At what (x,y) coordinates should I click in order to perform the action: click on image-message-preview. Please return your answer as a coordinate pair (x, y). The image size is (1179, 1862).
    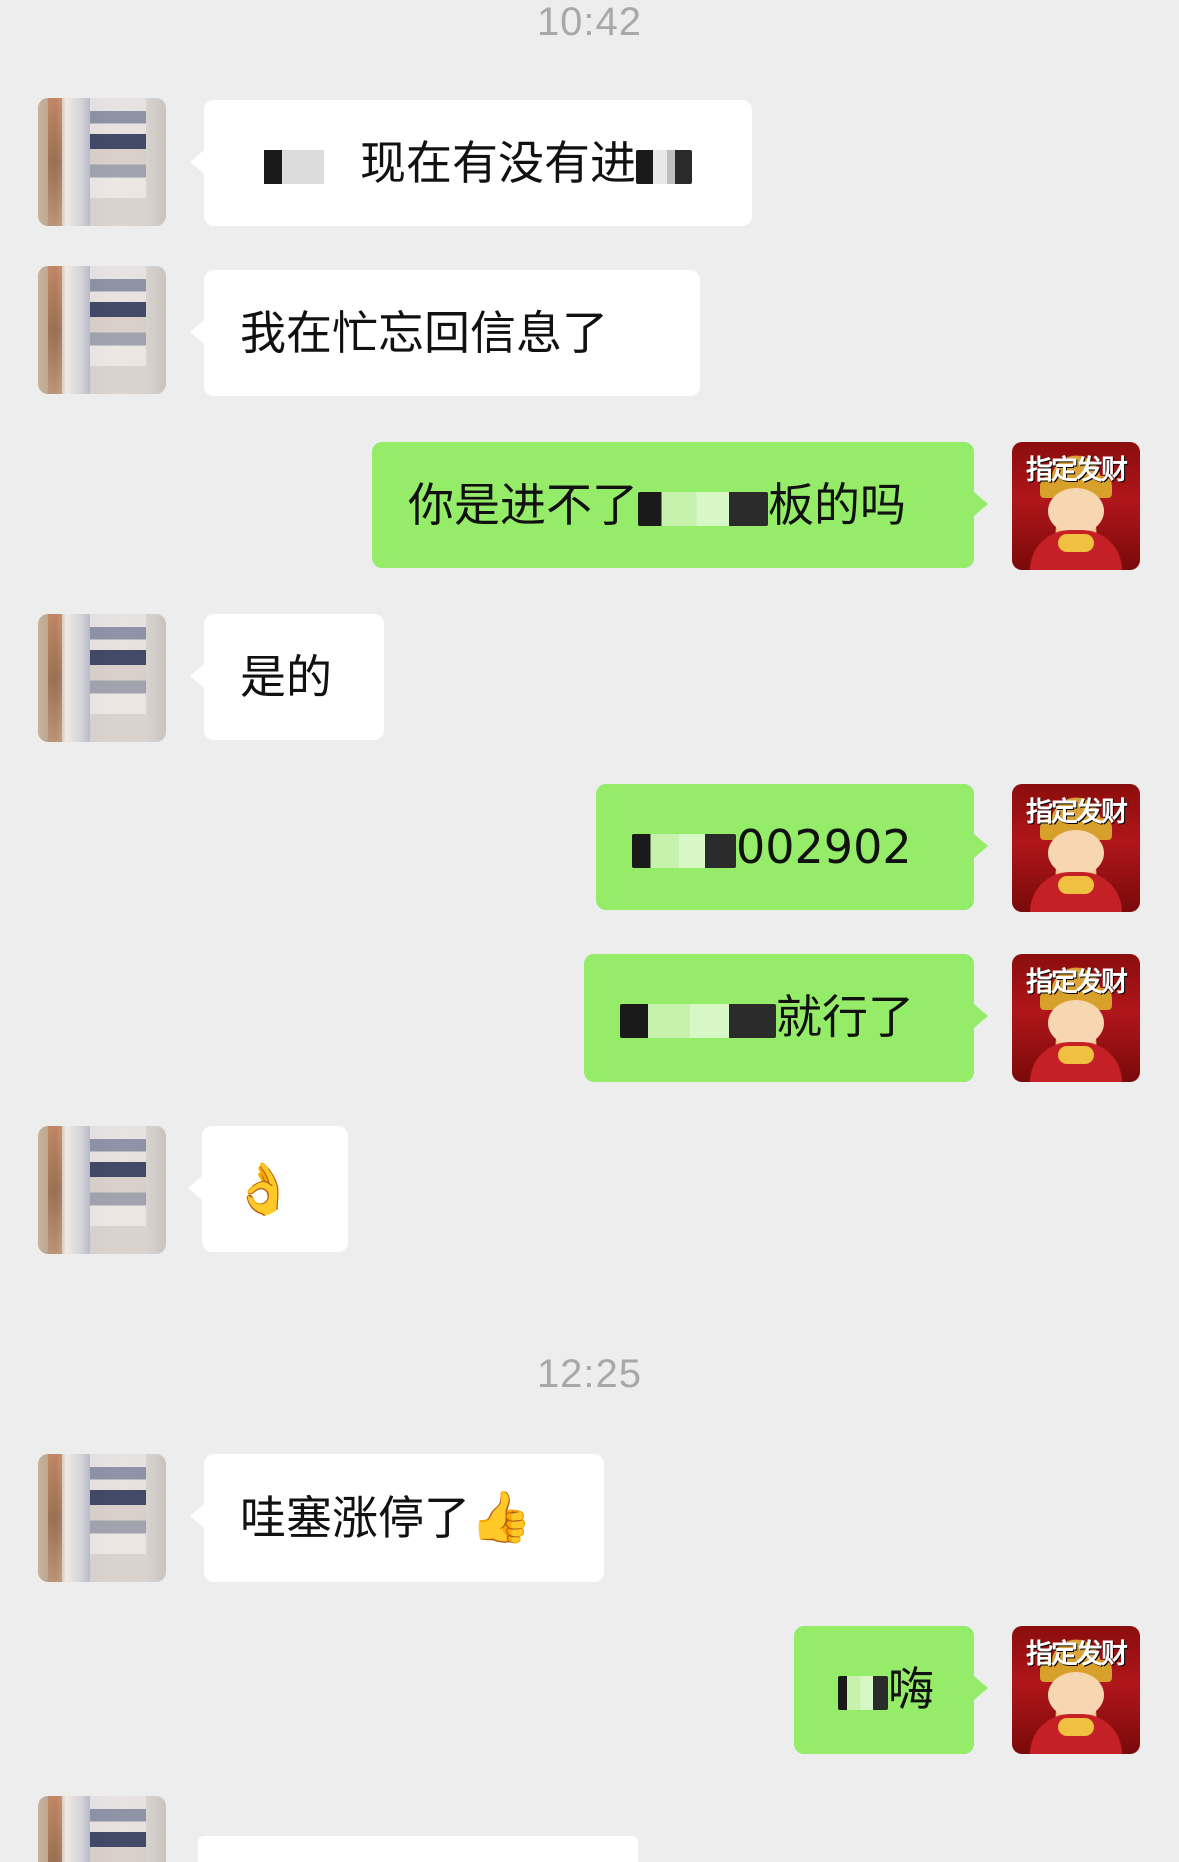
    Looking at the image, I should click on (418, 1849).